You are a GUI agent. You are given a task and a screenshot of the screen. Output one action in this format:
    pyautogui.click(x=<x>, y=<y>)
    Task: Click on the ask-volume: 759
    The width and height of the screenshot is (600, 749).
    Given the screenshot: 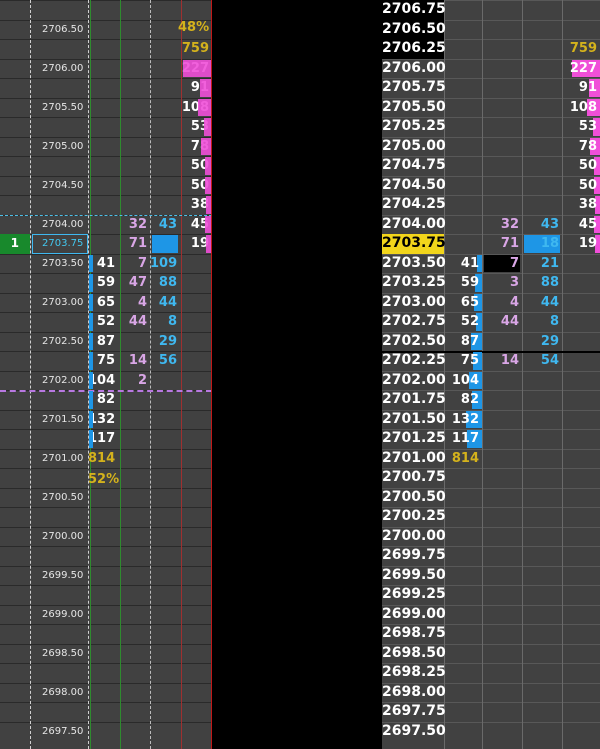 What is the action you would take?
    pyautogui.click(x=583, y=48)
    